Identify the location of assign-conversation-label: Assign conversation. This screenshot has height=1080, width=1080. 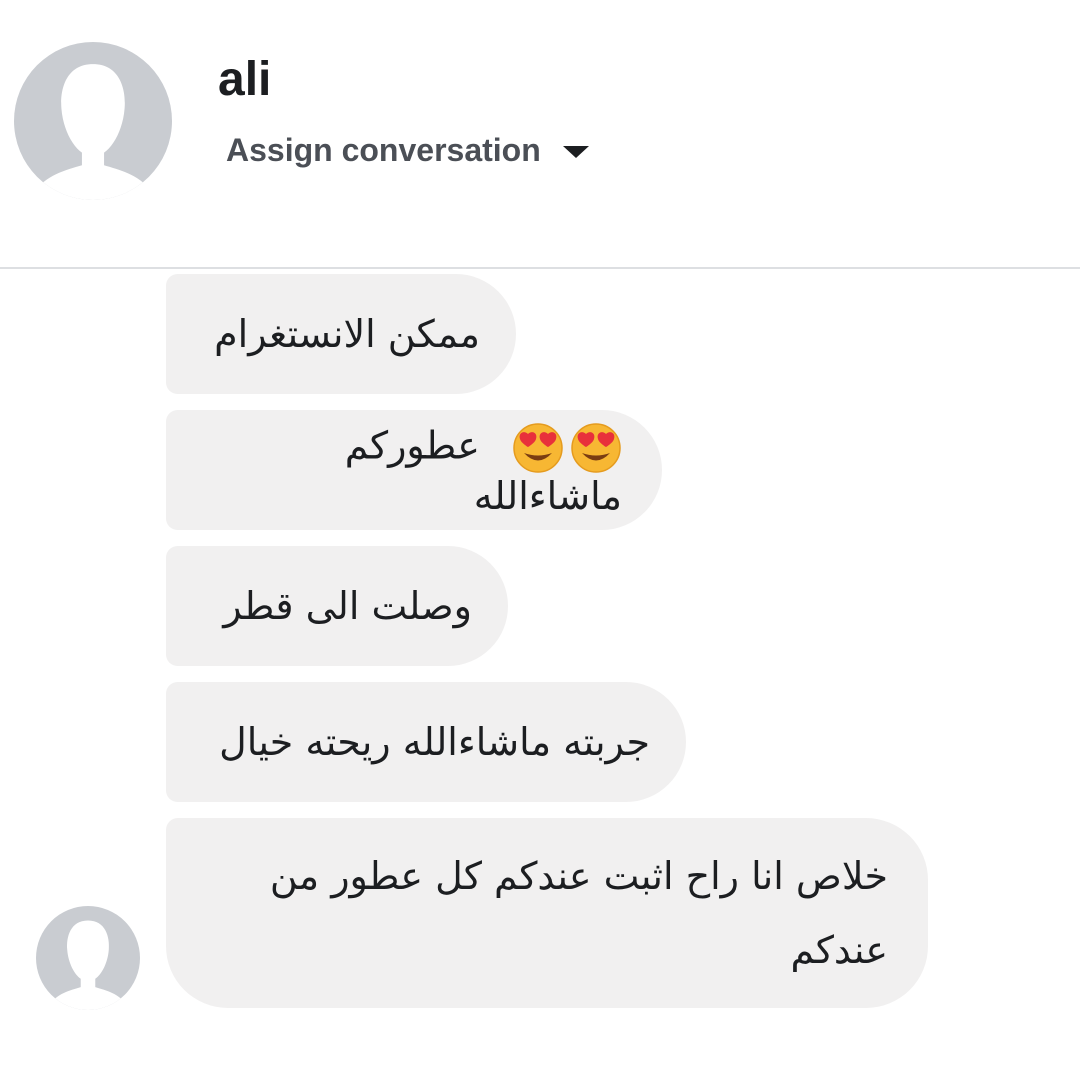
(383, 150).